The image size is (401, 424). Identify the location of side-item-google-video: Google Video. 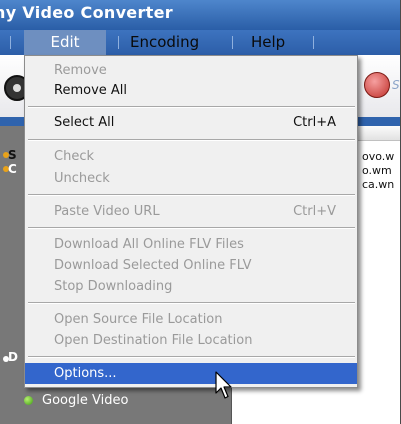
(76, 401).